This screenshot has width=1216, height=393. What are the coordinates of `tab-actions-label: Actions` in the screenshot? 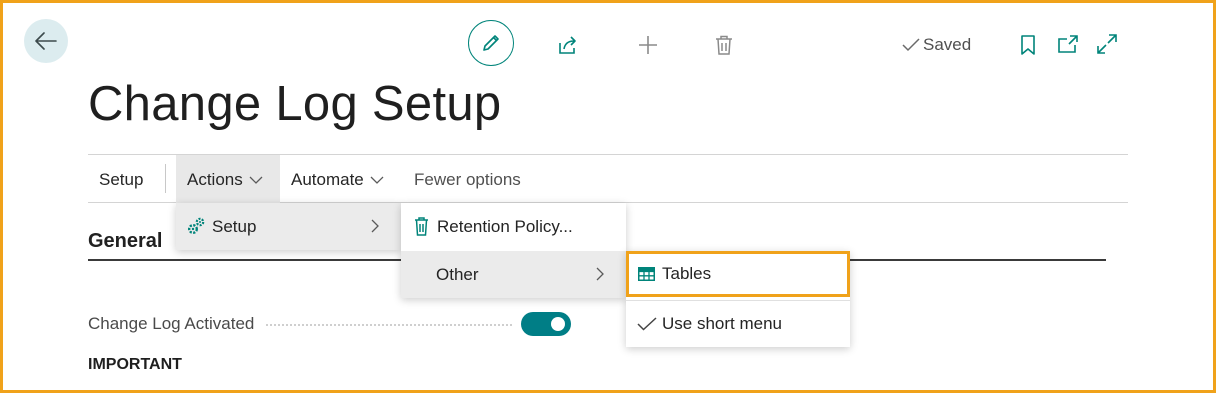 It's located at (215, 179).